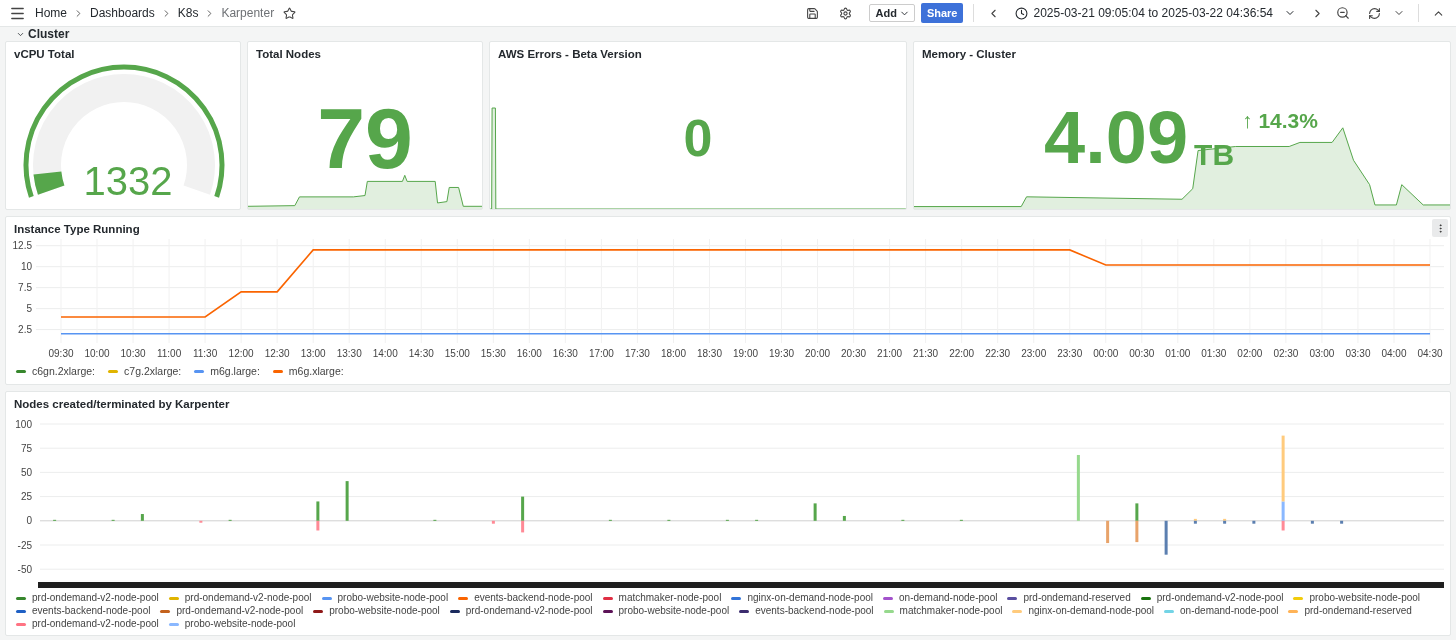 Image resolution: width=1456 pixels, height=640 pixels. I want to click on x-tick-label: 04:00, so click(1394, 353).